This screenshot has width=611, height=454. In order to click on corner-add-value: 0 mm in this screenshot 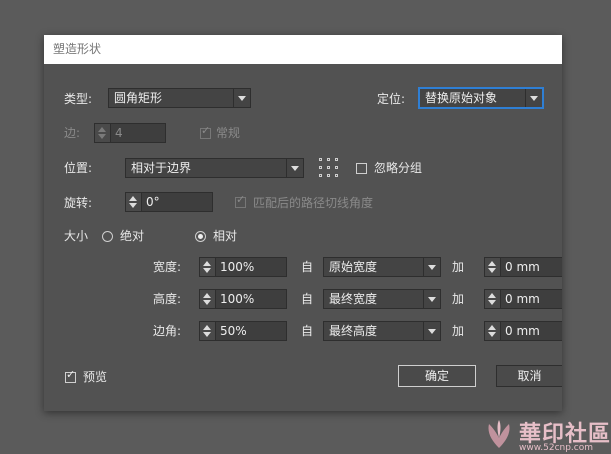, I will do `click(522, 331)`.